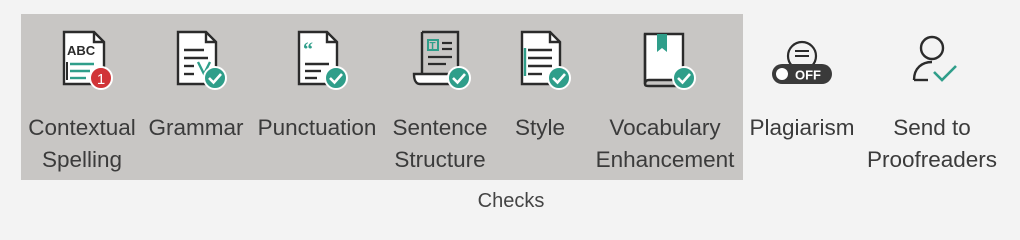 This screenshot has height=240, width=1020. Describe the element at coordinates (802, 97) in the screenshot. I see `plagiarism-button: OFF Plagiarism` at that location.